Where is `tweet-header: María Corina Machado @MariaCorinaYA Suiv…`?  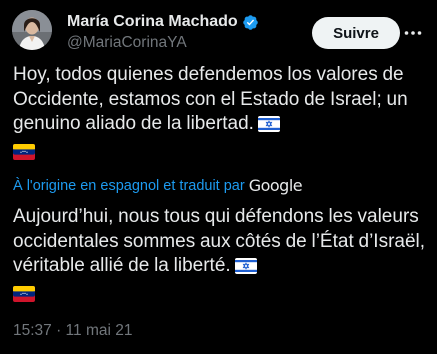 tweet-header: María Corina Machado @MariaCorinaYA Suiv… is located at coordinates (222, 32).